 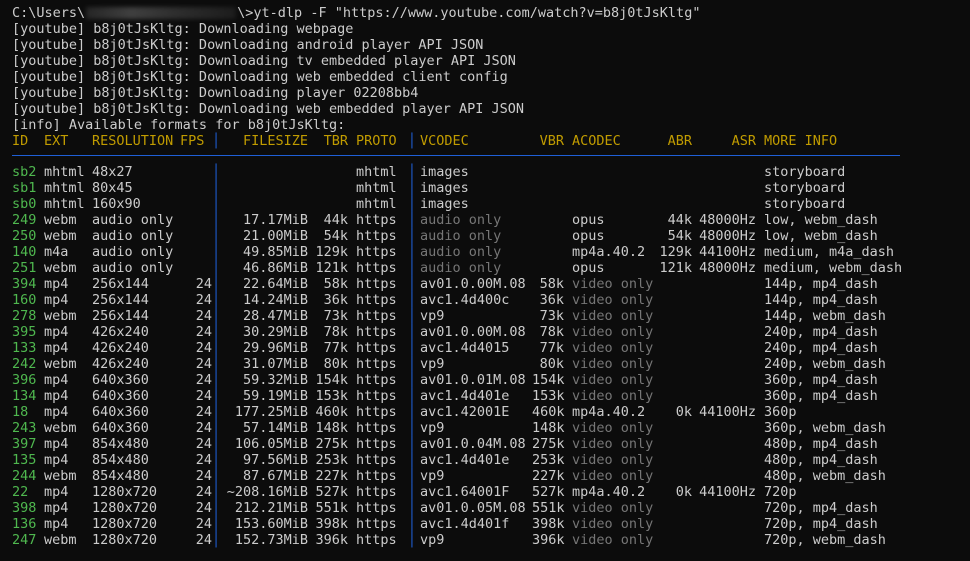 What do you see at coordinates (275, 476) in the screenshot?
I see `format-filesize: 87.67MiB` at bounding box center [275, 476].